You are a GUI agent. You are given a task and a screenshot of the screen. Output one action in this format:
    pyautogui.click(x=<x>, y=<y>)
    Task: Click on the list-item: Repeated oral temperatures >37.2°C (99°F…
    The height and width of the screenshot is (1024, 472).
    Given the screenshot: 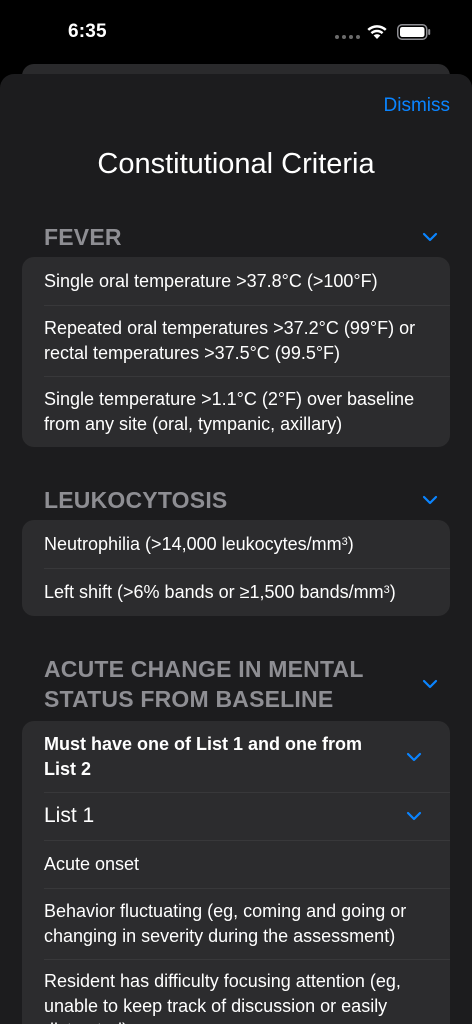 What is the action you would take?
    pyautogui.click(x=236, y=340)
    